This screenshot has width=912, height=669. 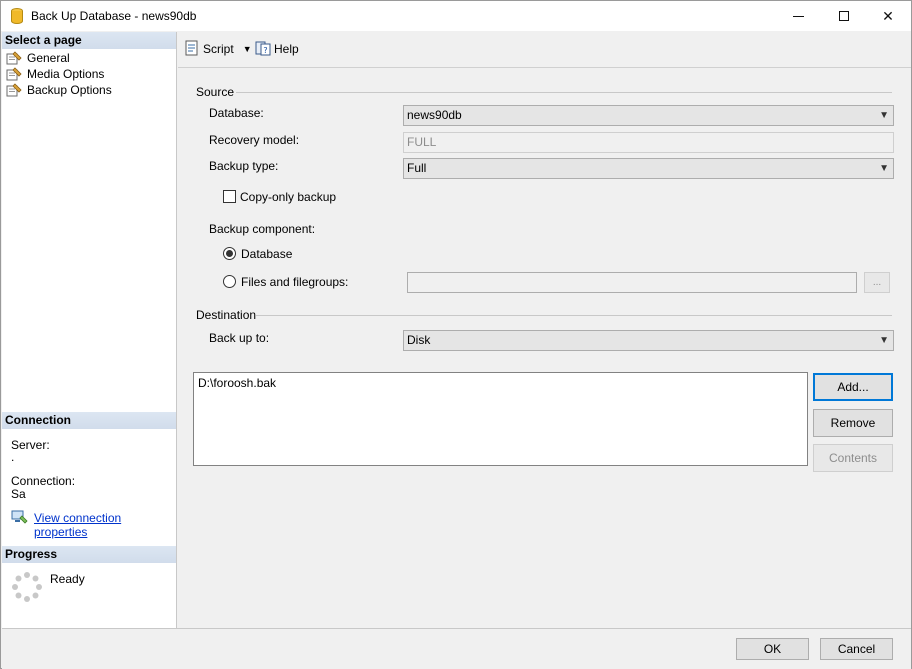 What do you see at coordinates (229, 196) in the screenshot?
I see `copy-only-checkbox` at bounding box center [229, 196].